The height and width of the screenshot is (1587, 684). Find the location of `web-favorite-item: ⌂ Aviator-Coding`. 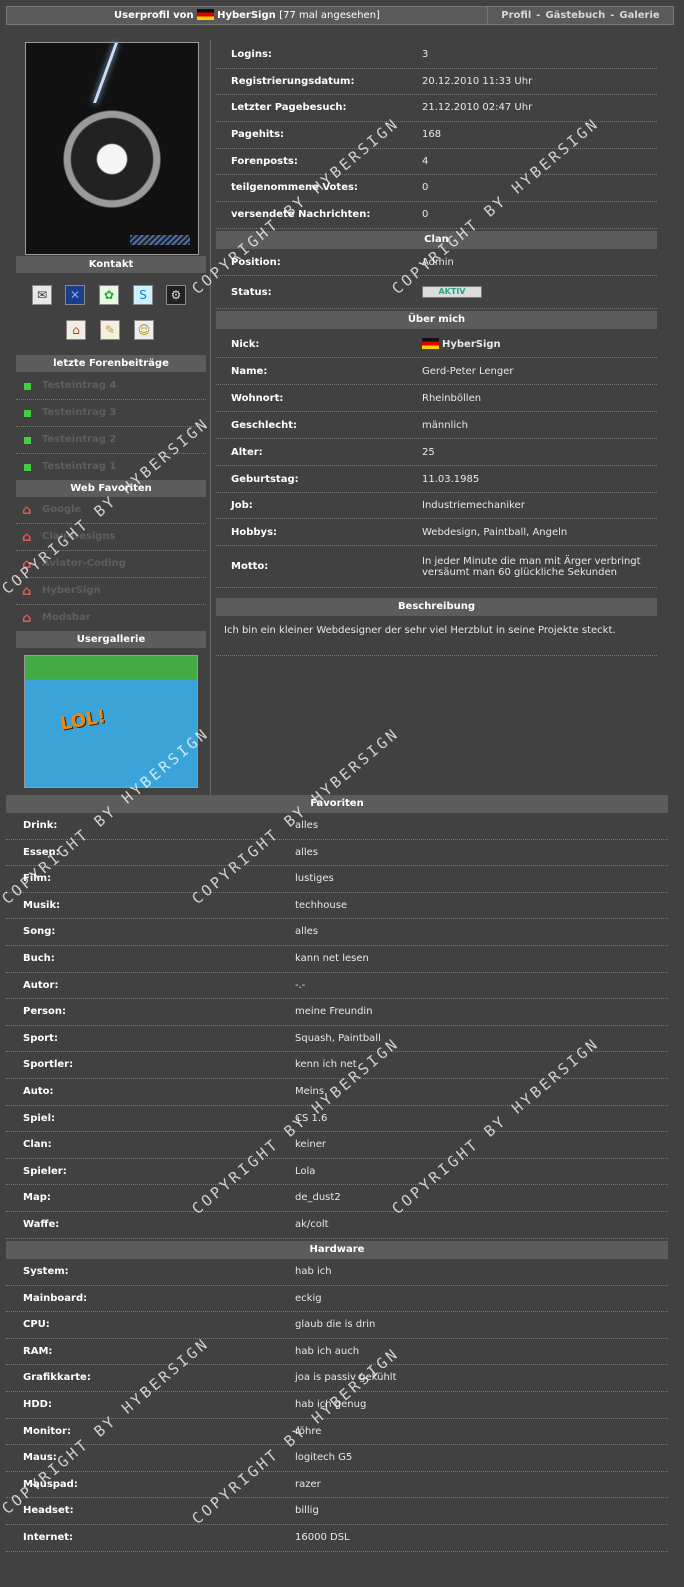

web-favorite-item: ⌂ Aviator-Coding is located at coordinates (111, 564).